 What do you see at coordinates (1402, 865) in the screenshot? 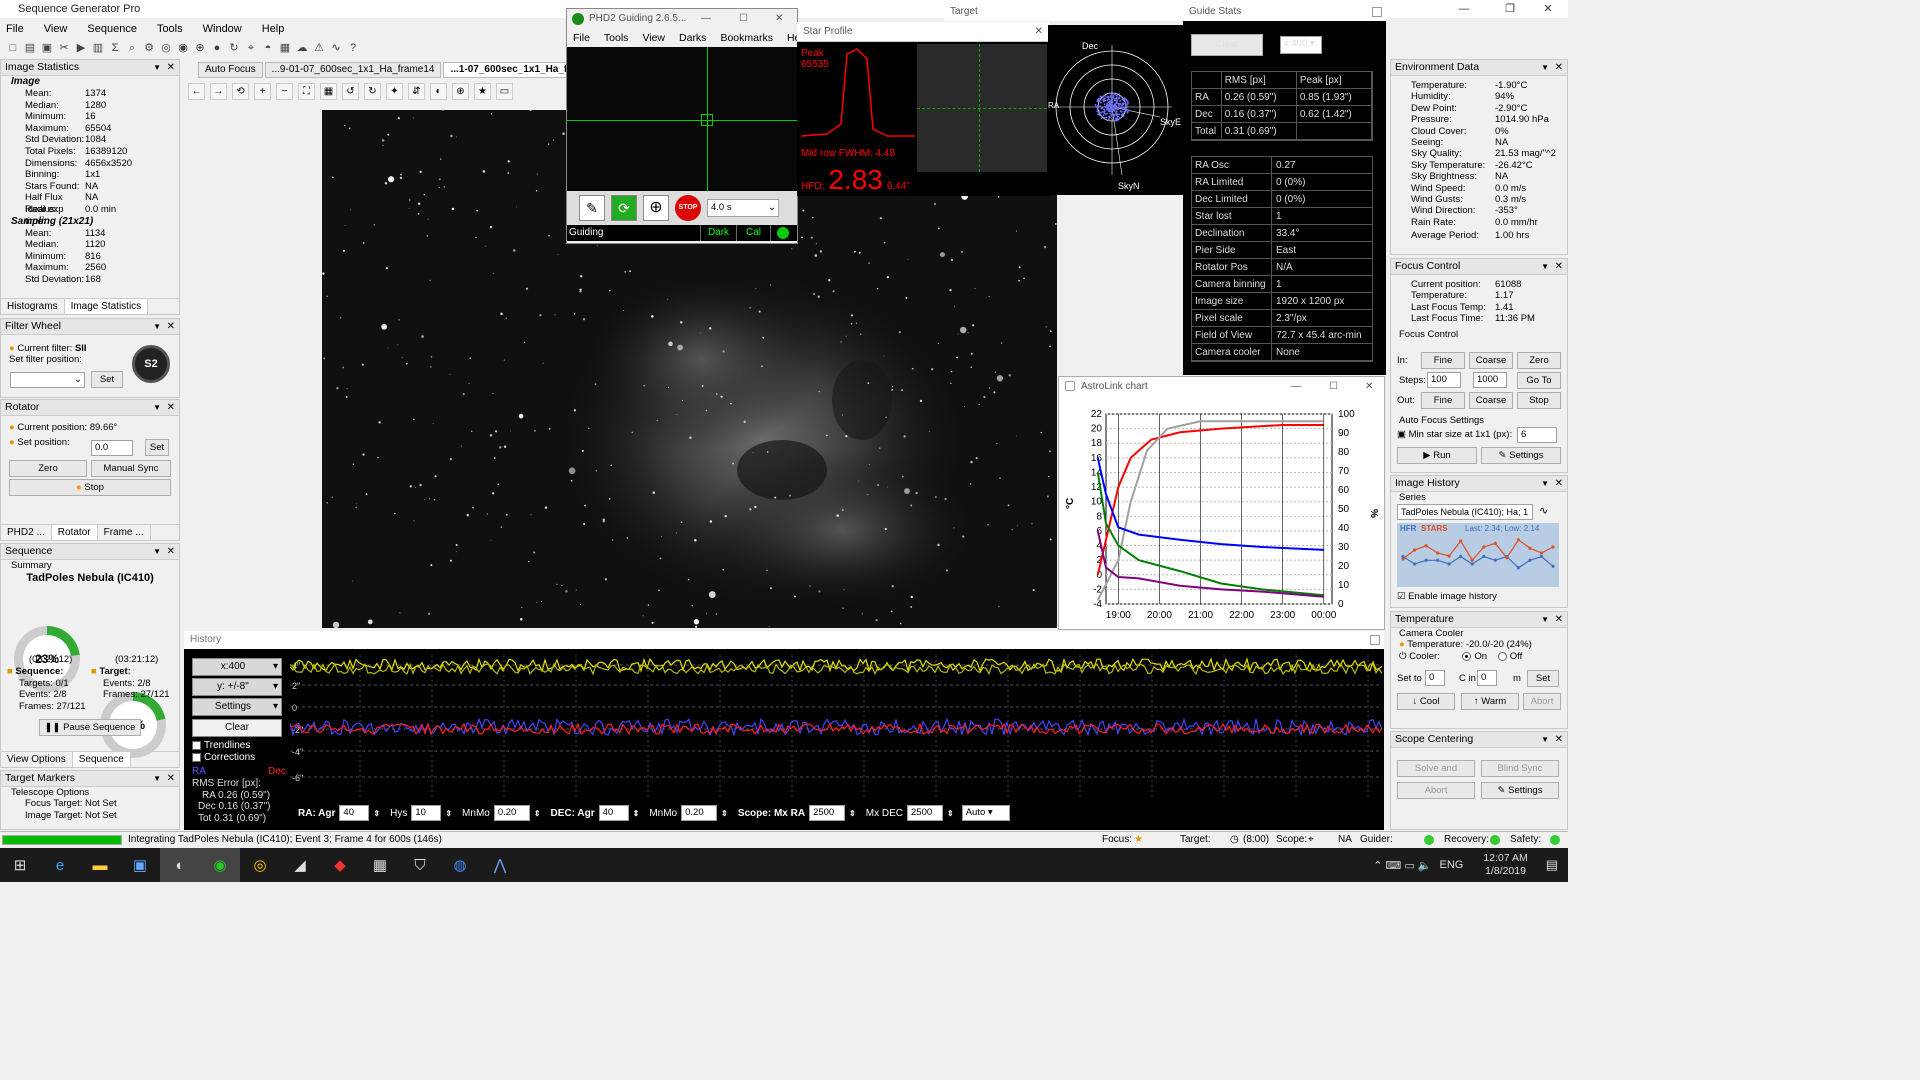
I see `tray-icons: ⌃ ⌨ ▭ 🔈` at bounding box center [1402, 865].